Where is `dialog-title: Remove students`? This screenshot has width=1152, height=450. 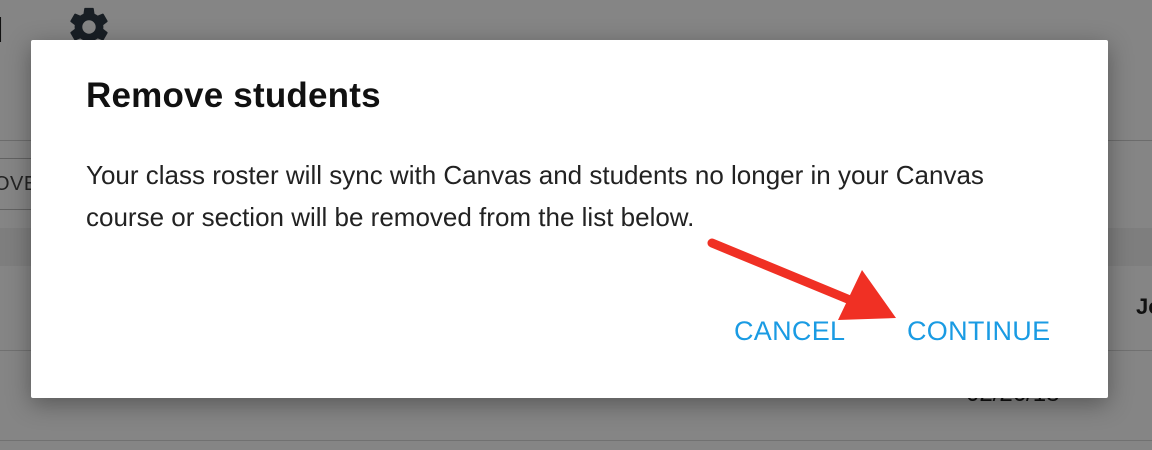 dialog-title: Remove students is located at coordinates (233, 95).